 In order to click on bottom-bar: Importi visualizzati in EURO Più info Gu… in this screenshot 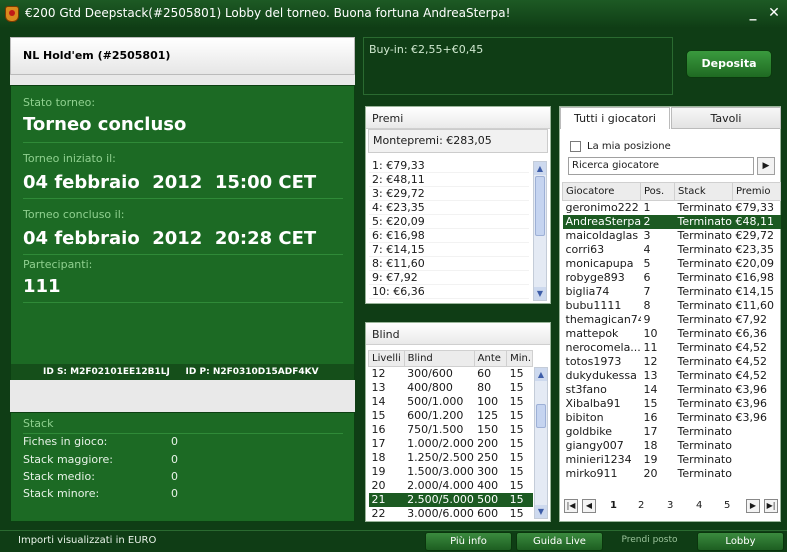, I will do `click(393, 541)`.